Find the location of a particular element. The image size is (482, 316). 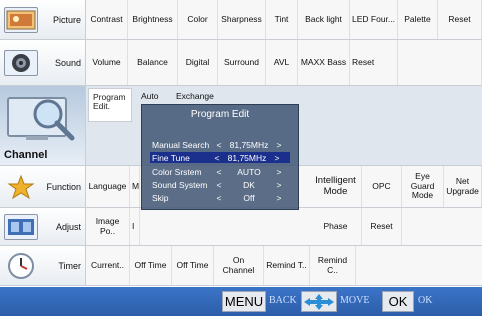

menu-button: MENU is located at coordinates (244, 301).